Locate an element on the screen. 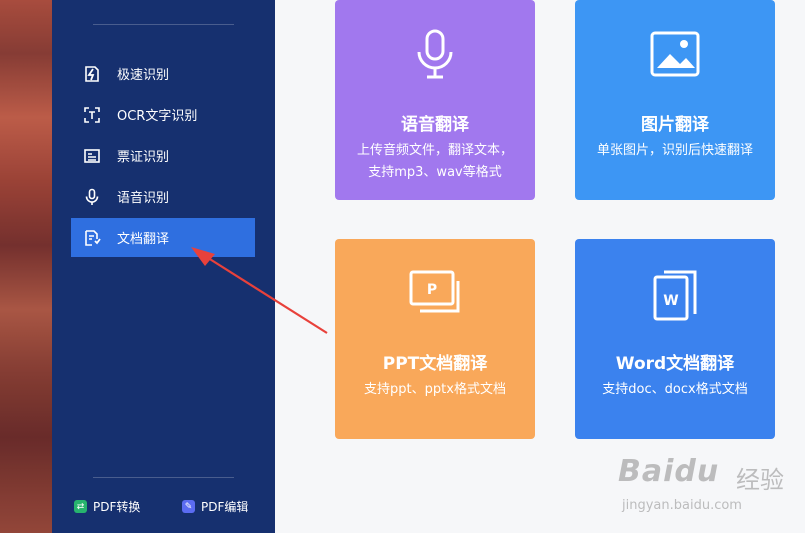  watermark-brand: Baidu is located at coordinates (669, 471).